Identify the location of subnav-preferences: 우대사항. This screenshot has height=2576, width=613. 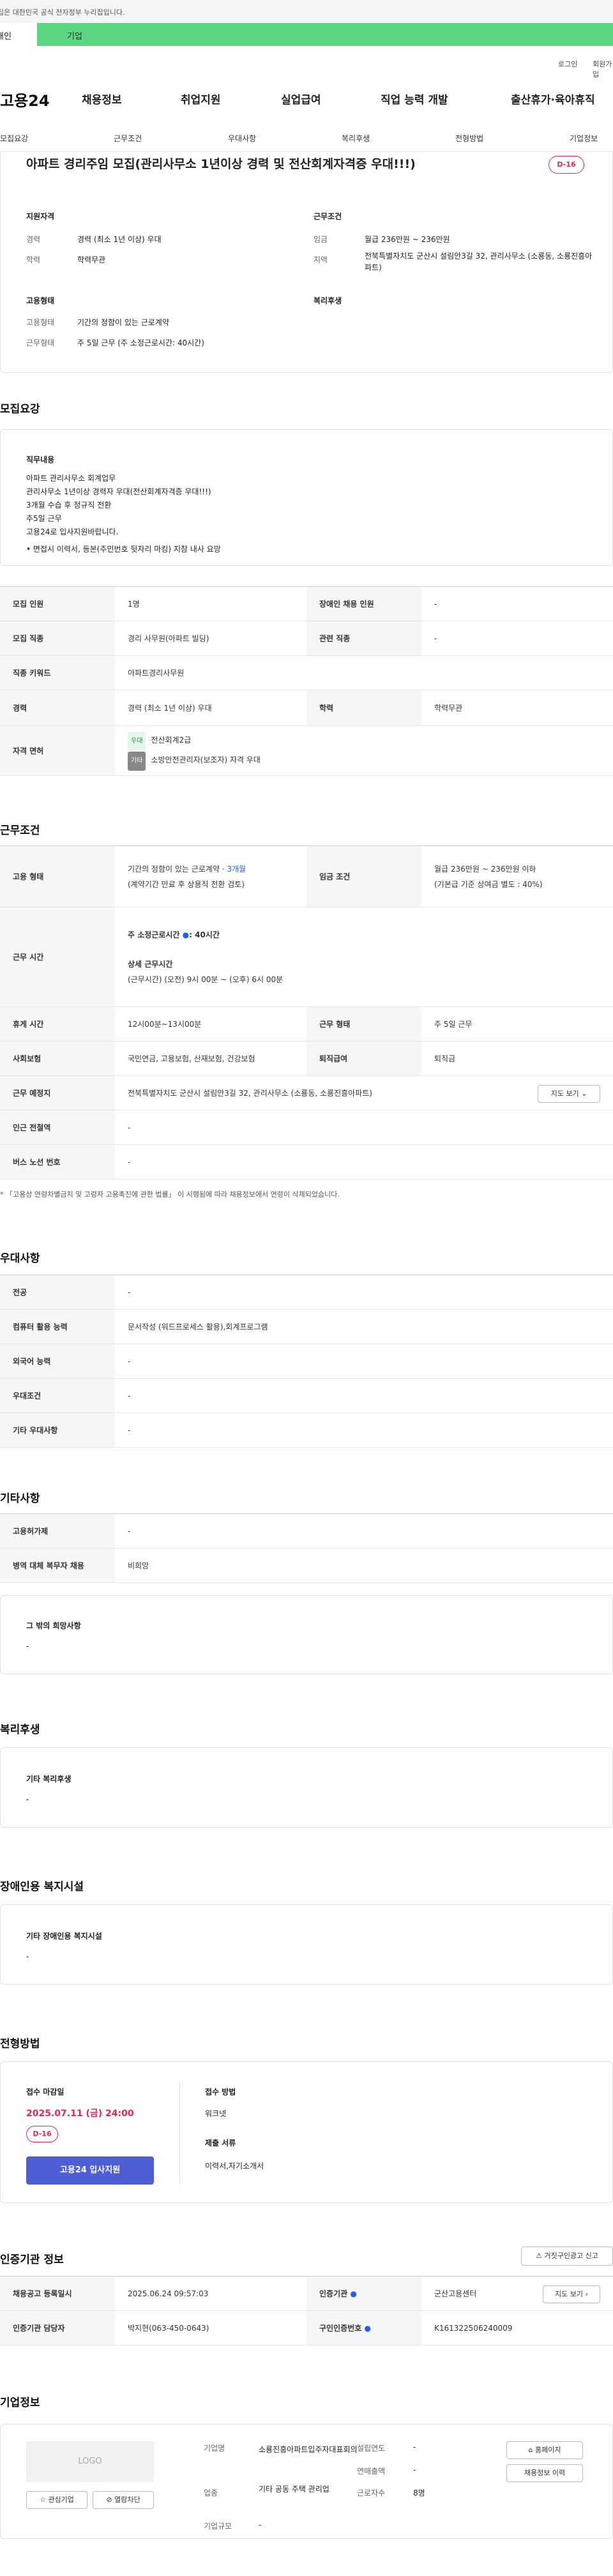
(242, 138).